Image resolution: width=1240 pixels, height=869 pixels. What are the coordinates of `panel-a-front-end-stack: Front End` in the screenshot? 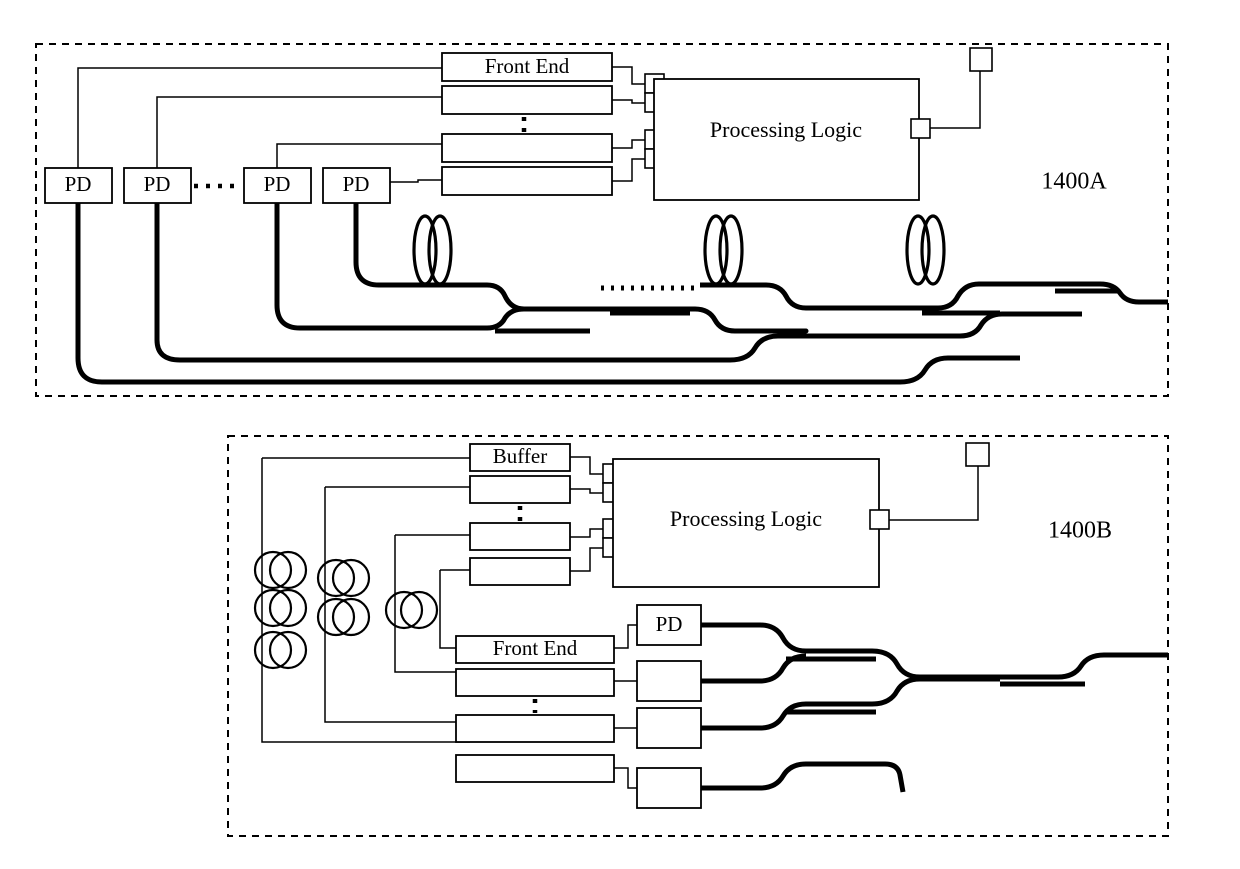 It's located at (527, 124).